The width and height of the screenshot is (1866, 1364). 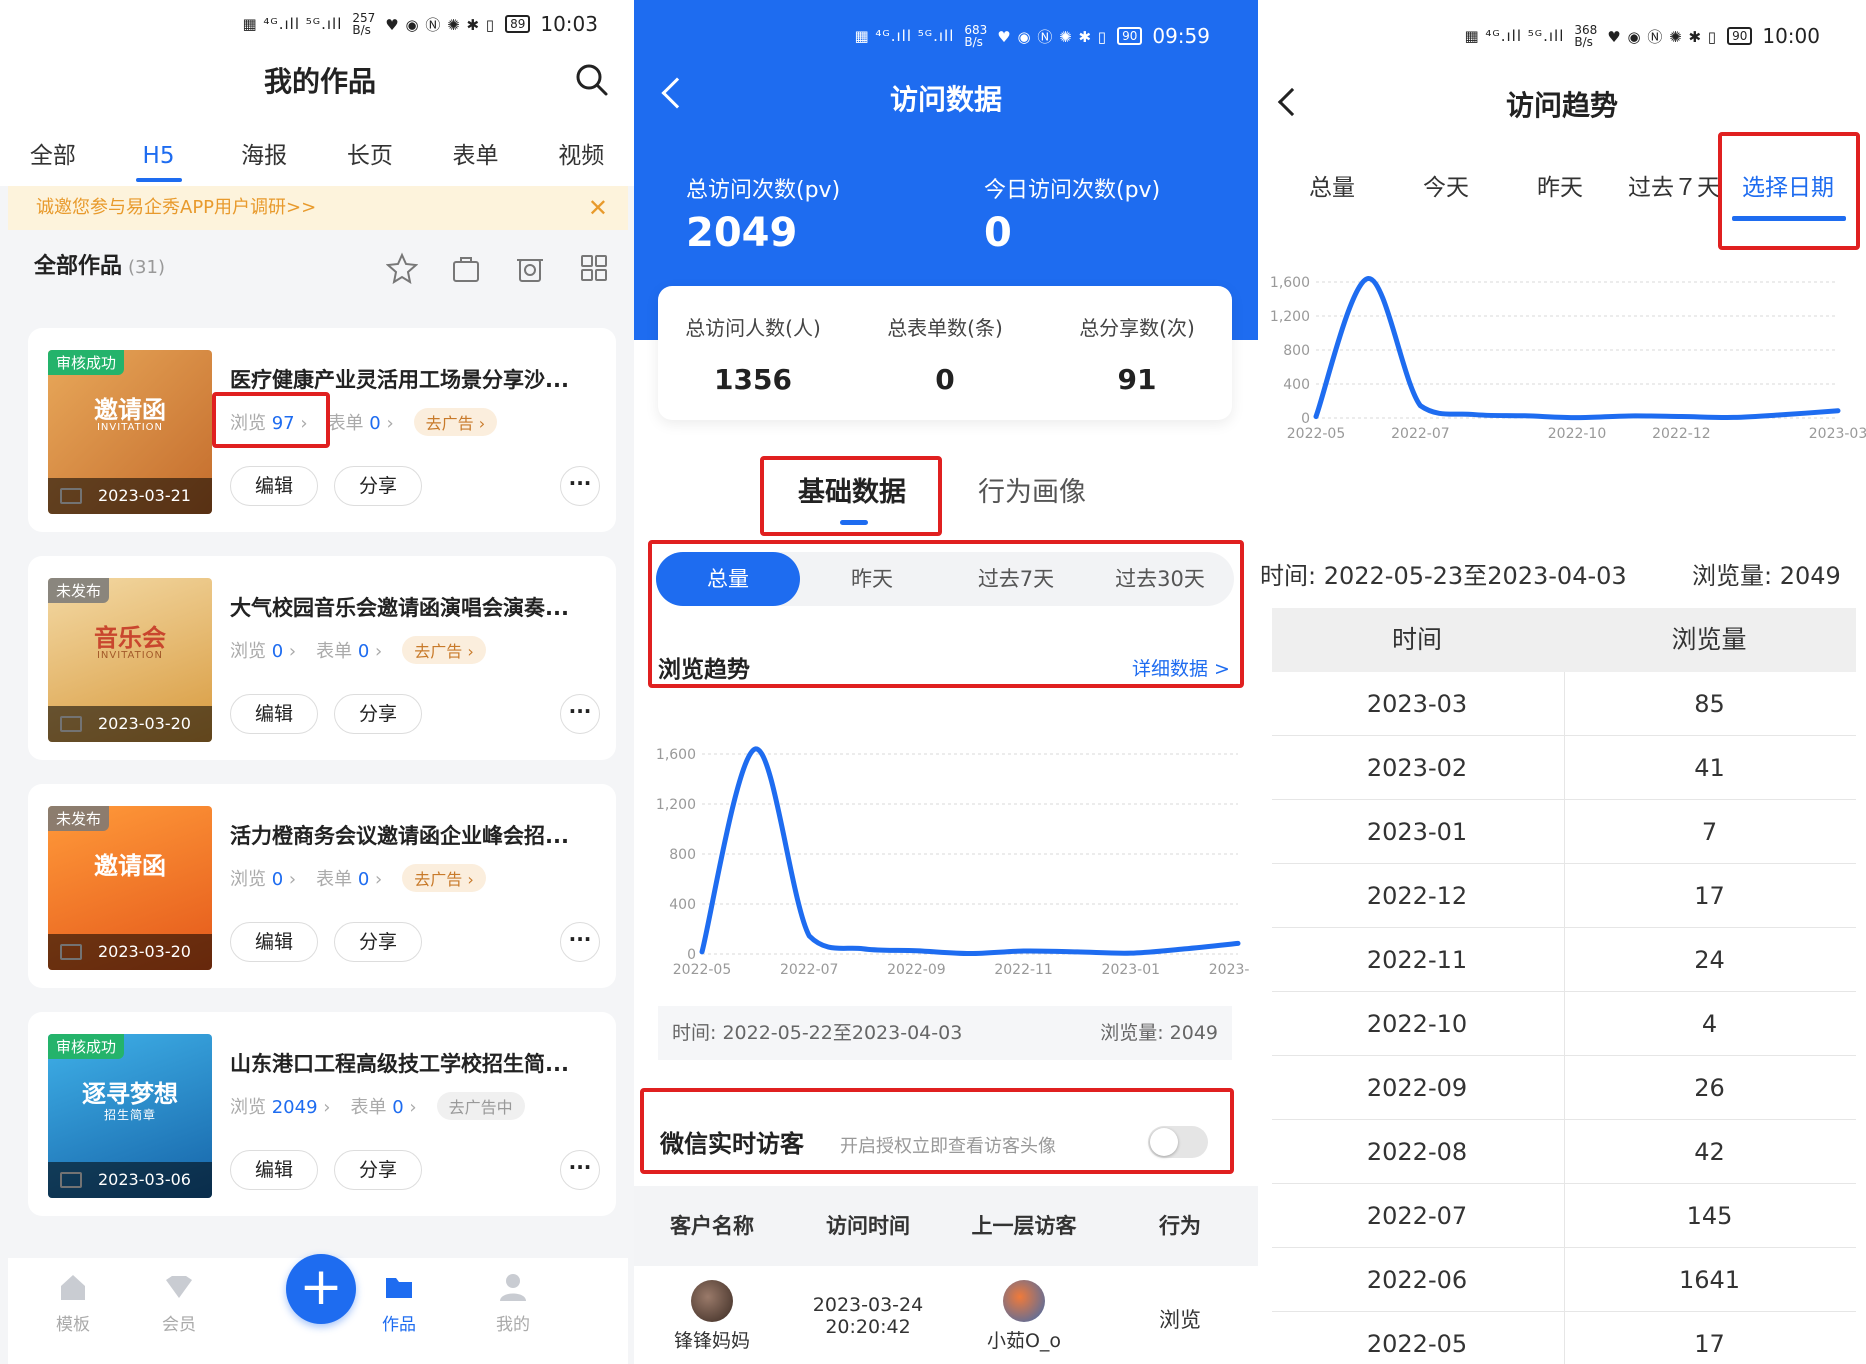 What do you see at coordinates (513, 1325) in the screenshot?
I see `tabbar-label: 我的` at bounding box center [513, 1325].